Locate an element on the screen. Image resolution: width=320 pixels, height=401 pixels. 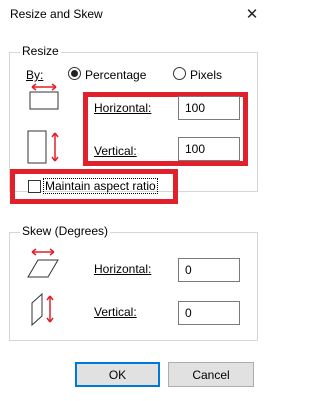
maintain-aspect-label: Maintain aspect ratio is located at coordinates (100, 186).